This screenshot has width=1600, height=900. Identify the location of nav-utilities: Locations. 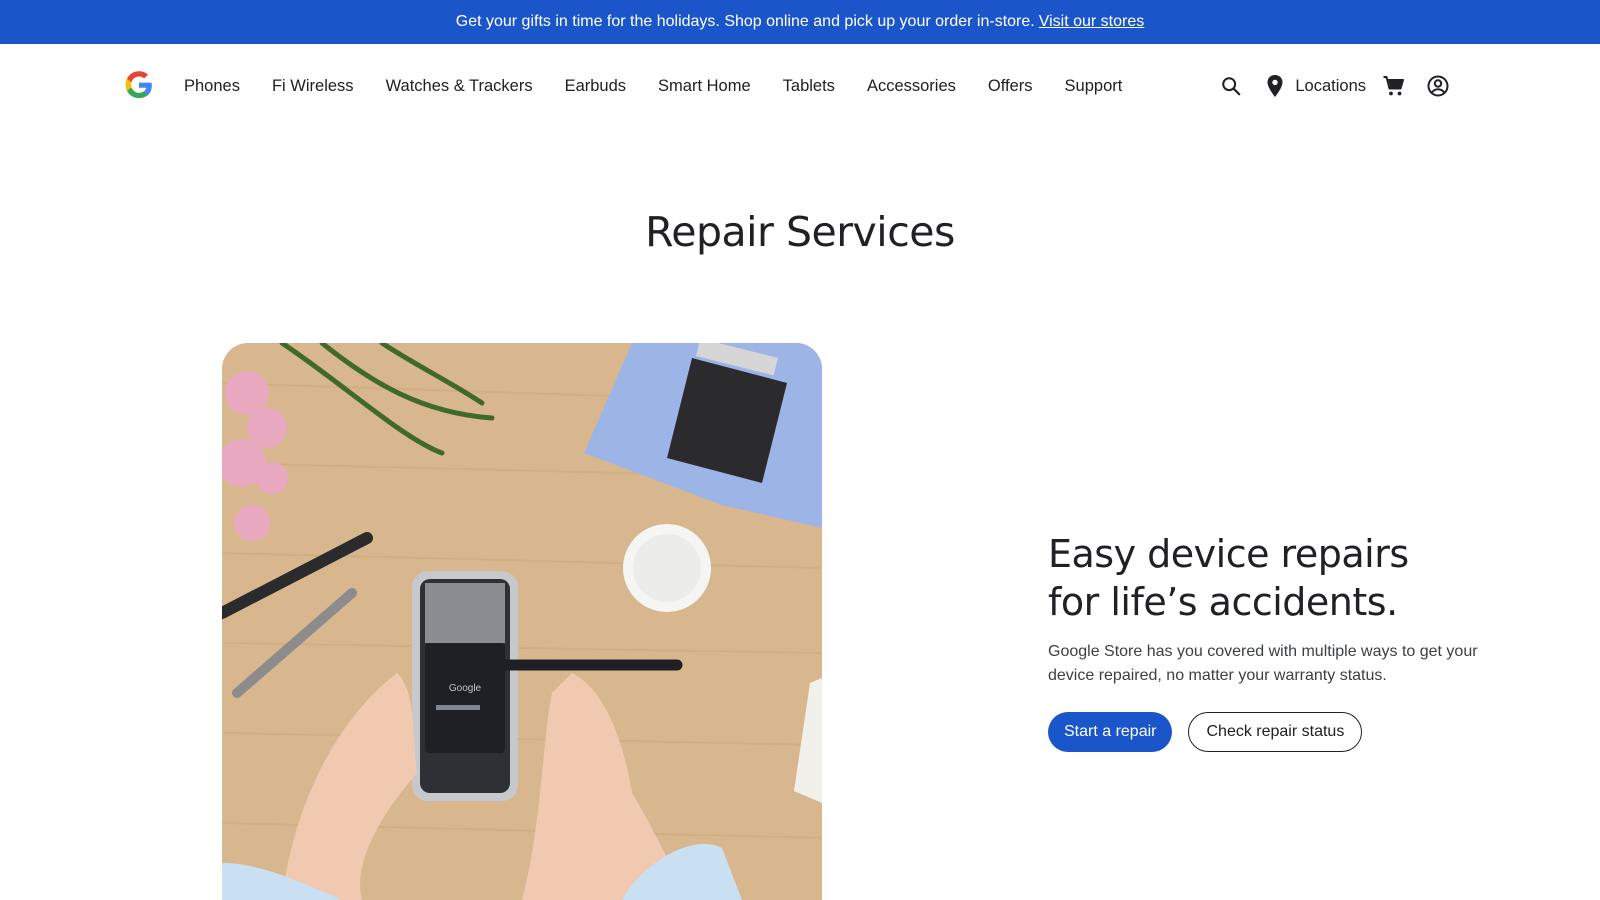
(1334, 86).